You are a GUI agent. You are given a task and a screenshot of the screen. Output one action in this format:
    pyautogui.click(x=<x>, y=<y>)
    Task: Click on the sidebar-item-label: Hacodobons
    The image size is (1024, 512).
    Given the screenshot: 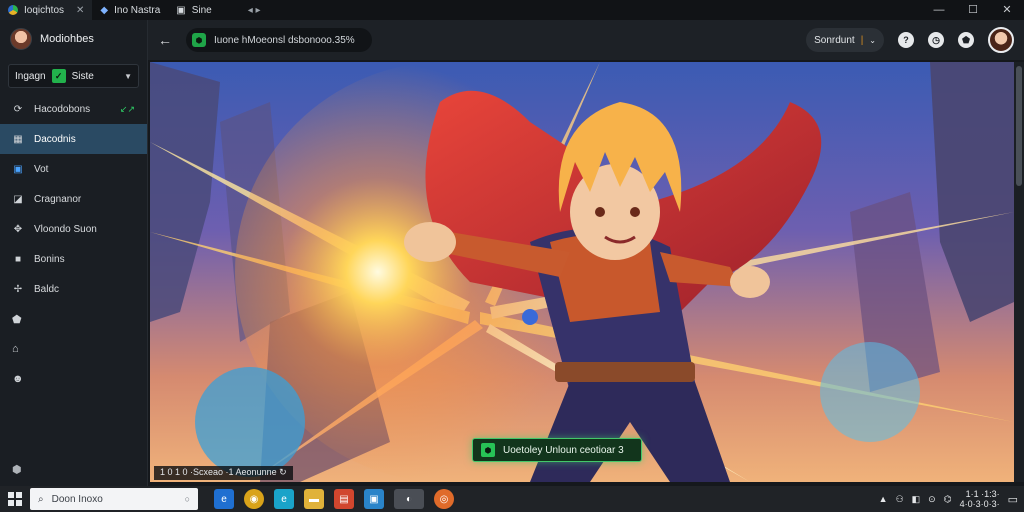 What is the action you would take?
    pyautogui.click(x=62, y=109)
    